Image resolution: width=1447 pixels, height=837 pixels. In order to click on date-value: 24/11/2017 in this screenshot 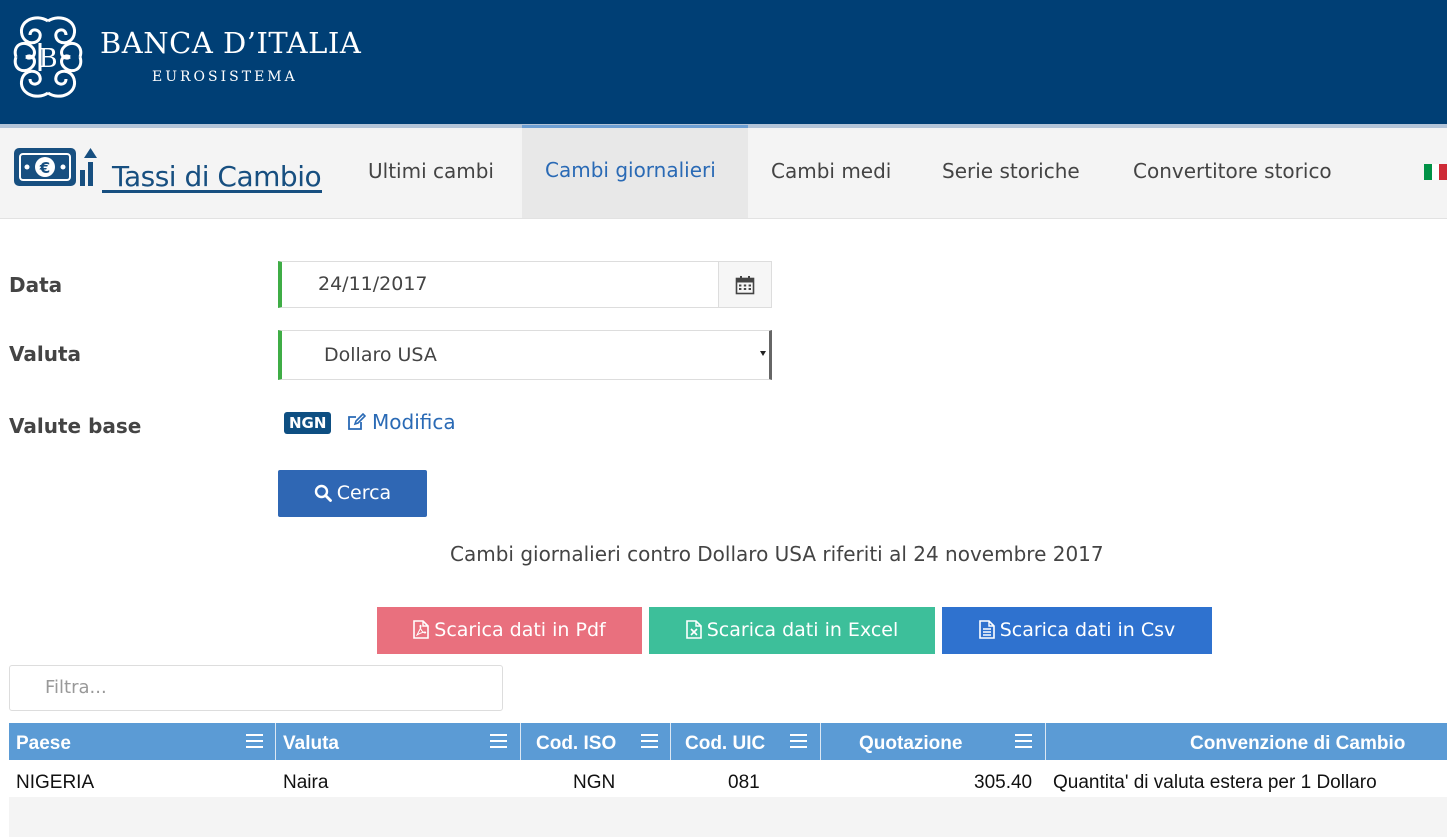, I will do `click(373, 284)`.